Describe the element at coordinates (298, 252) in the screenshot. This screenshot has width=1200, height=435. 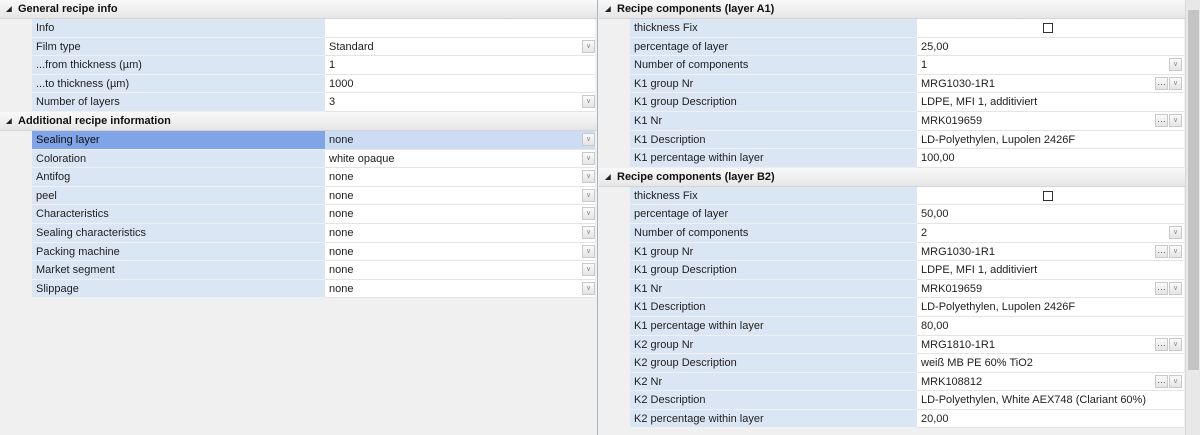
I see `property-row-packing-machine: Packing machine none ∨` at that location.